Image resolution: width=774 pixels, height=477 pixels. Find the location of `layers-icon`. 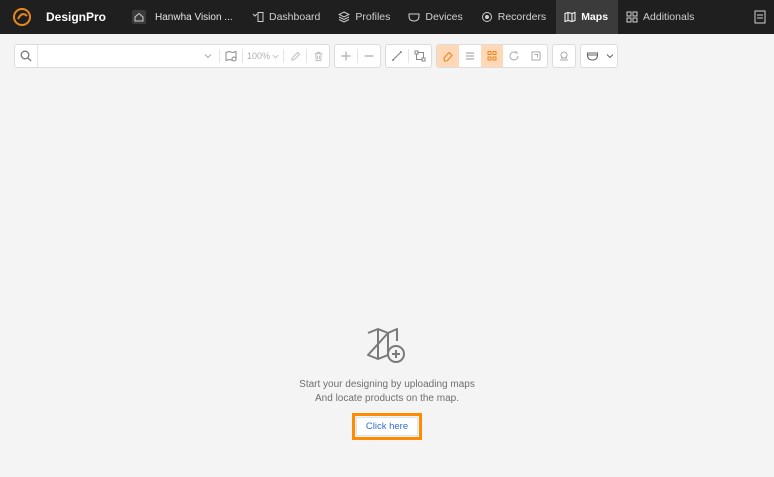

layers-icon is located at coordinates (470, 56).